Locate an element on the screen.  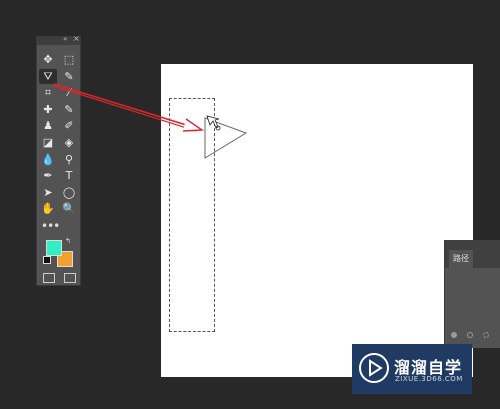
paths-panel: 路径 is located at coordinates (472, 294).